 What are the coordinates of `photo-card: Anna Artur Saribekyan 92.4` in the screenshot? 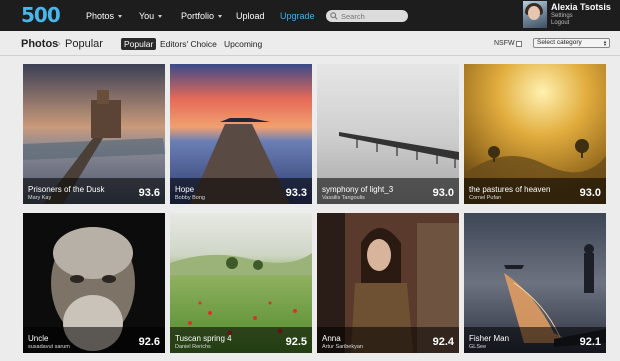 It's located at (388, 283).